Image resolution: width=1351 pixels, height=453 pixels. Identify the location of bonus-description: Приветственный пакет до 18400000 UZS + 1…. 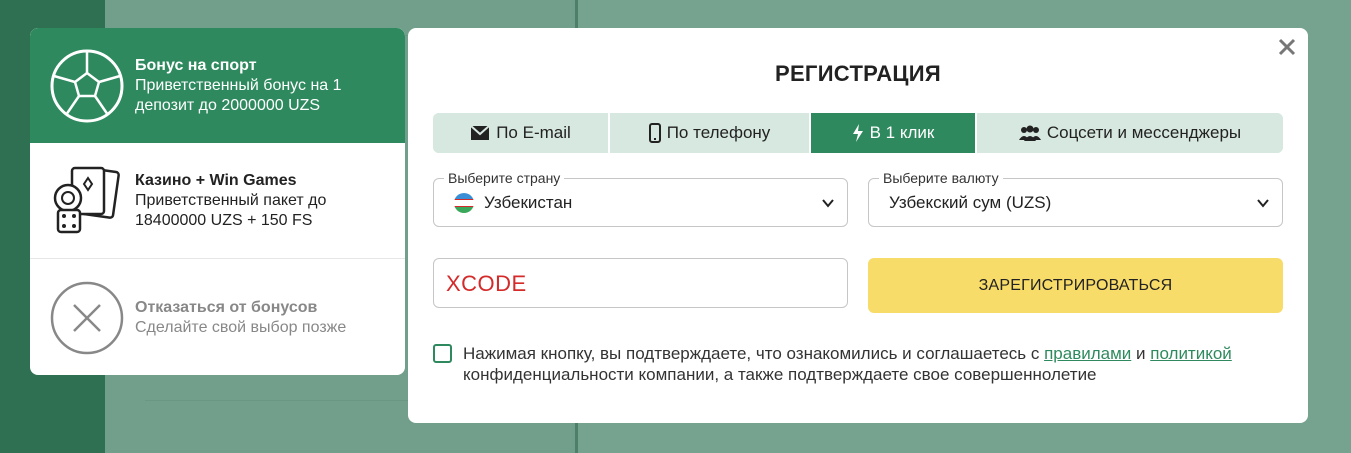
(231, 210).